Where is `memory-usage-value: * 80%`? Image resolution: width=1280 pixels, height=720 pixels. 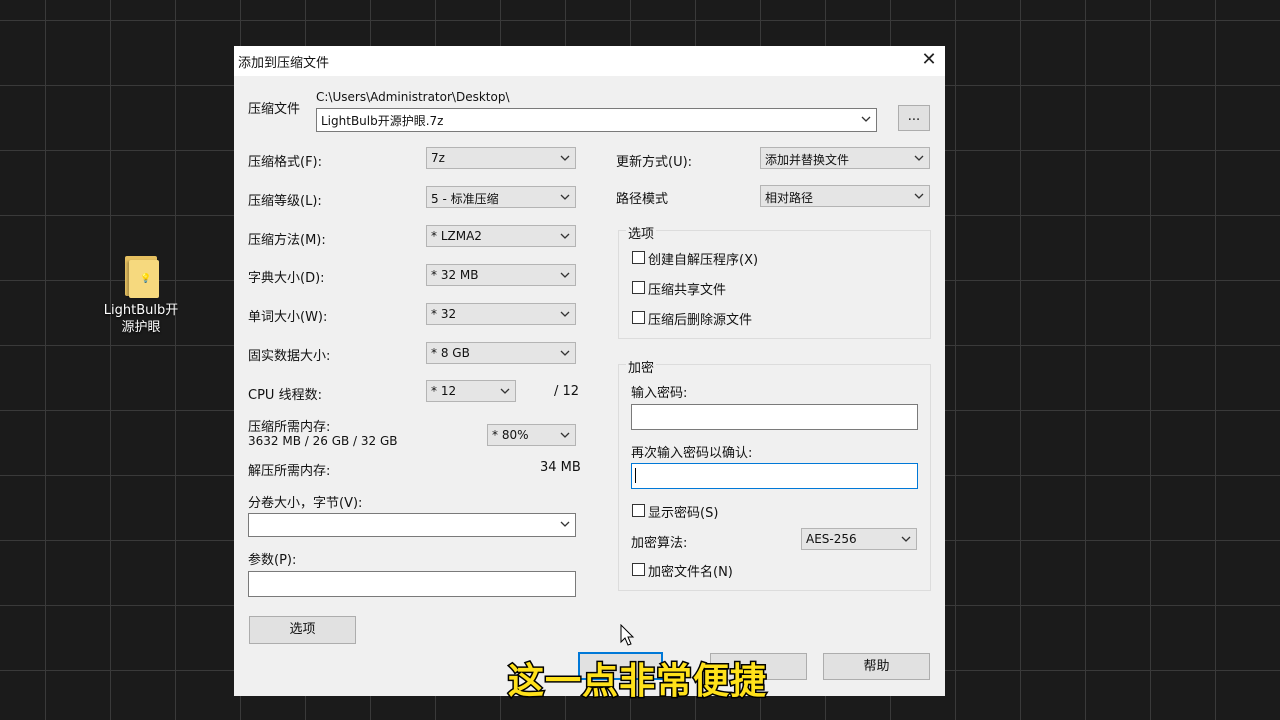 memory-usage-value: * 80% is located at coordinates (510, 435).